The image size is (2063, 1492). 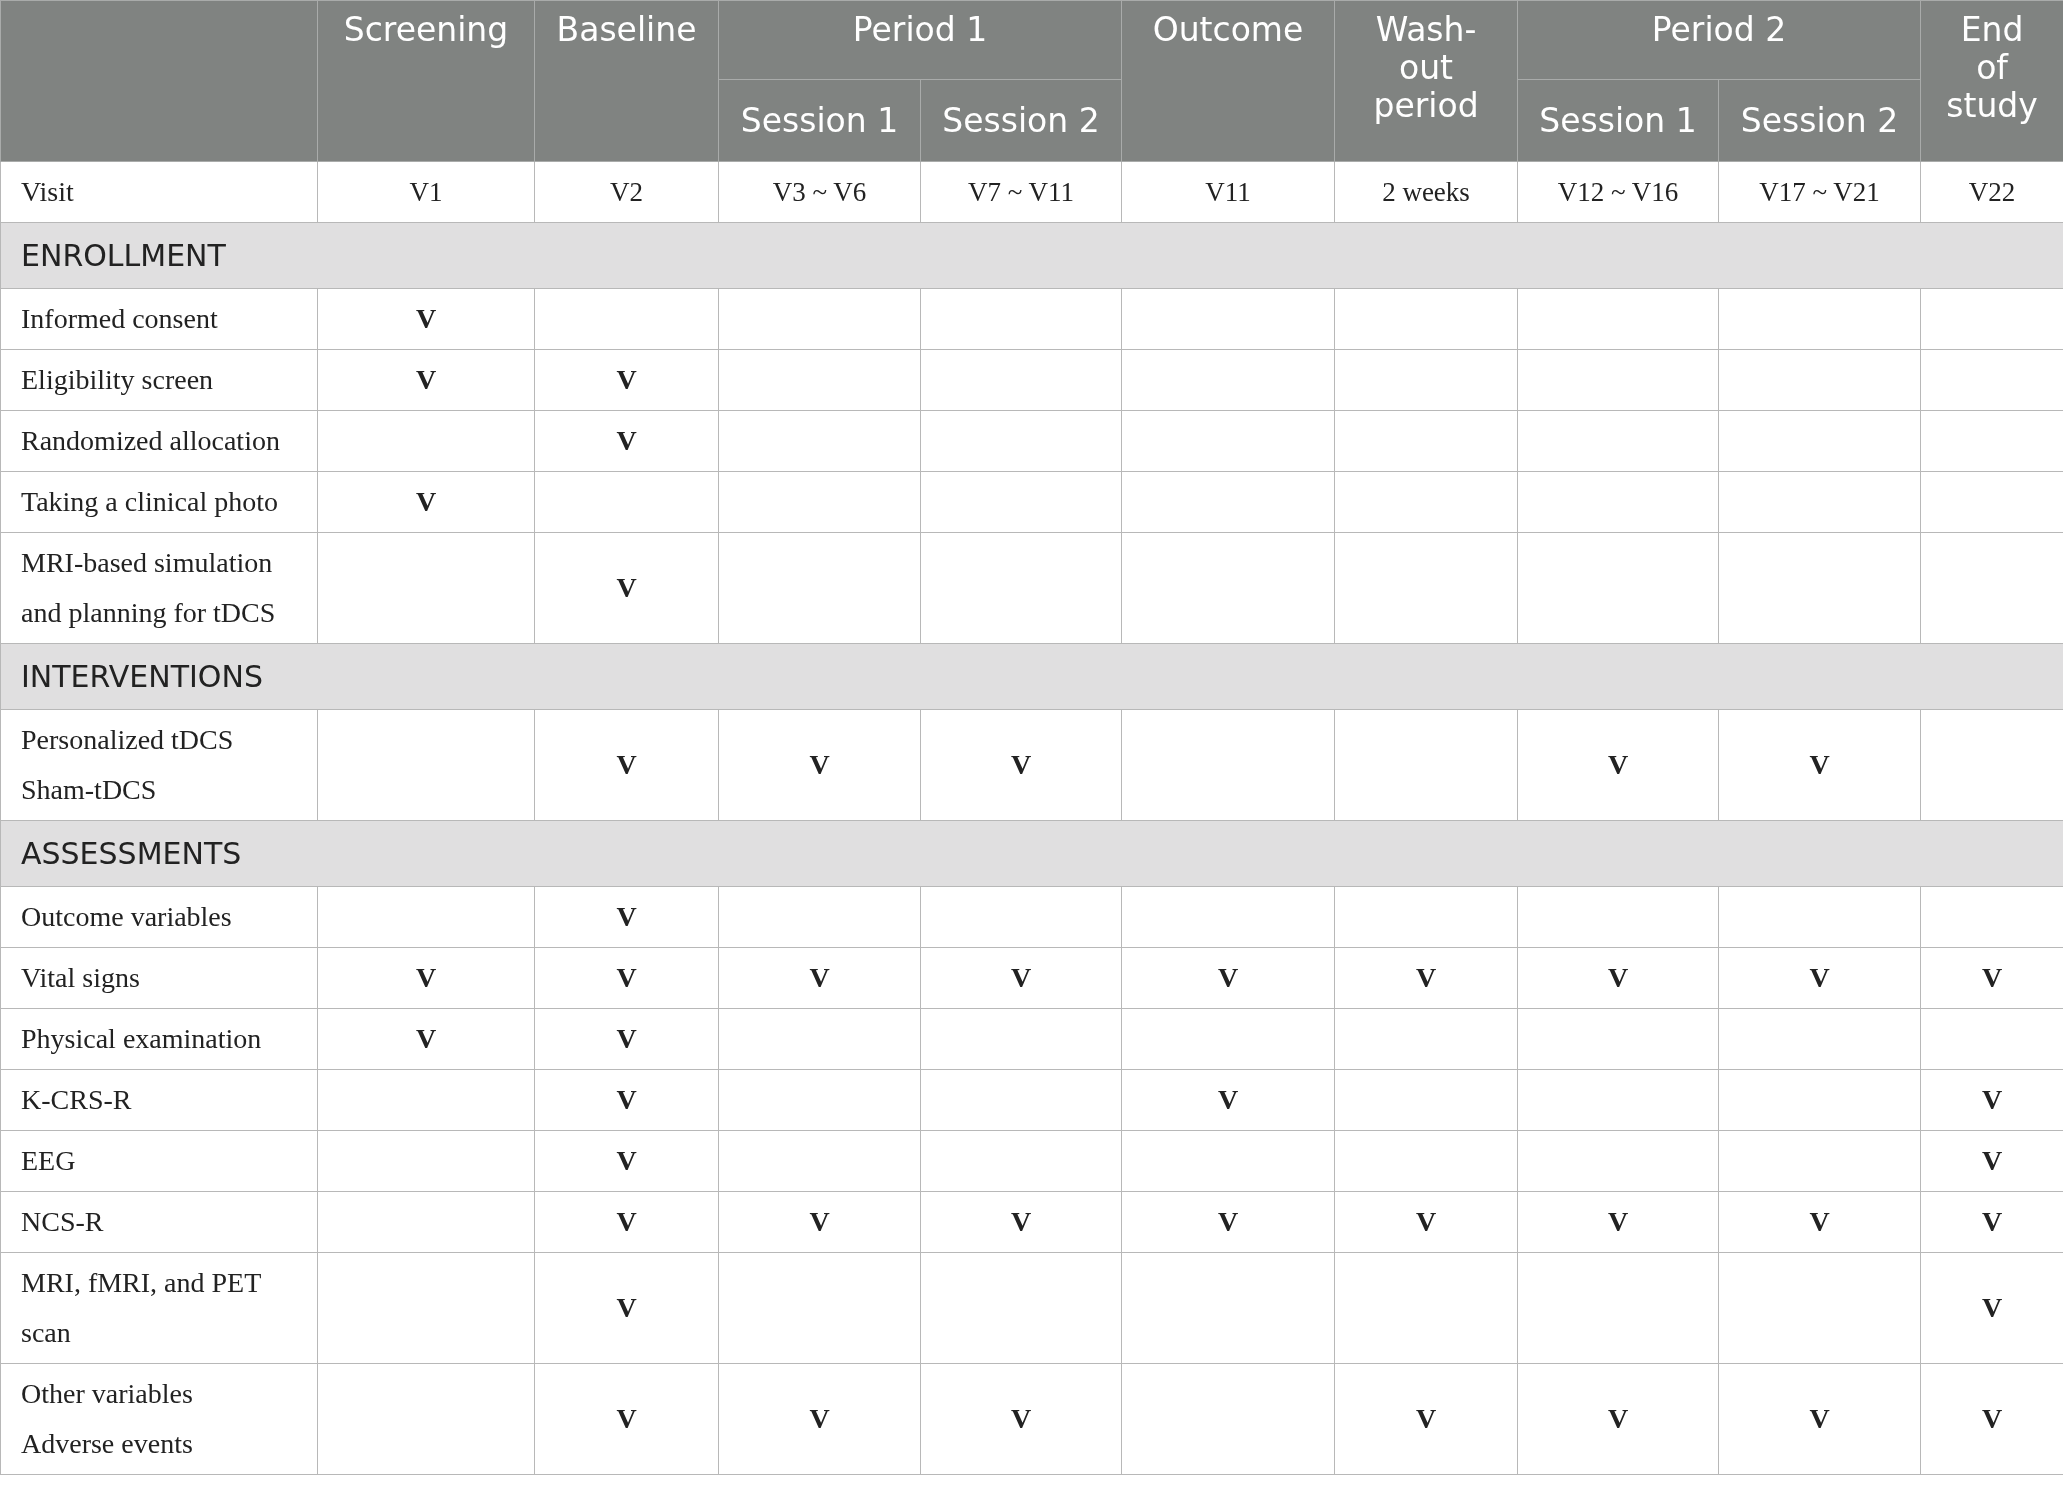 What do you see at coordinates (159, 765) in the screenshot?
I see `row-label: Personalized tDCS Sham-tDCS` at bounding box center [159, 765].